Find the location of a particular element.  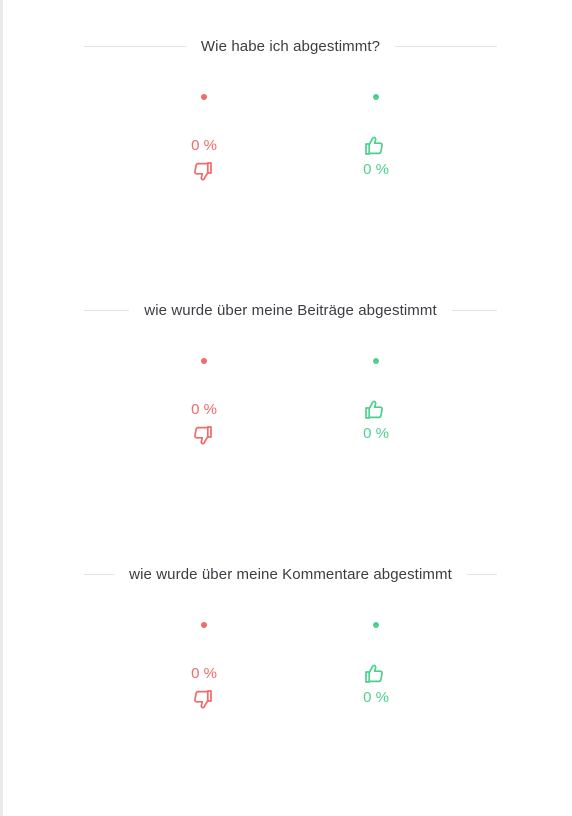

section-title: Wie habe ich abgestimmt? is located at coordinates (290, 46).